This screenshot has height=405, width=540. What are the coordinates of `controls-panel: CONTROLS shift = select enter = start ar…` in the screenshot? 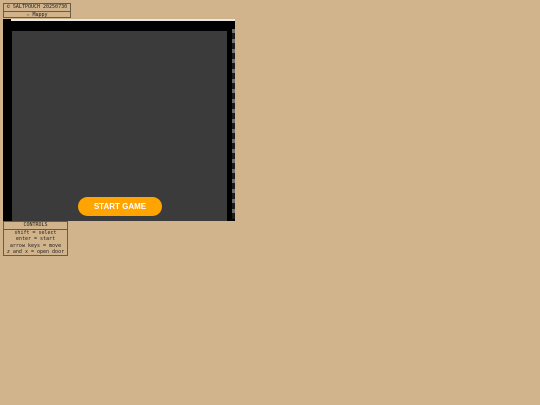 It's located at (35, 238).